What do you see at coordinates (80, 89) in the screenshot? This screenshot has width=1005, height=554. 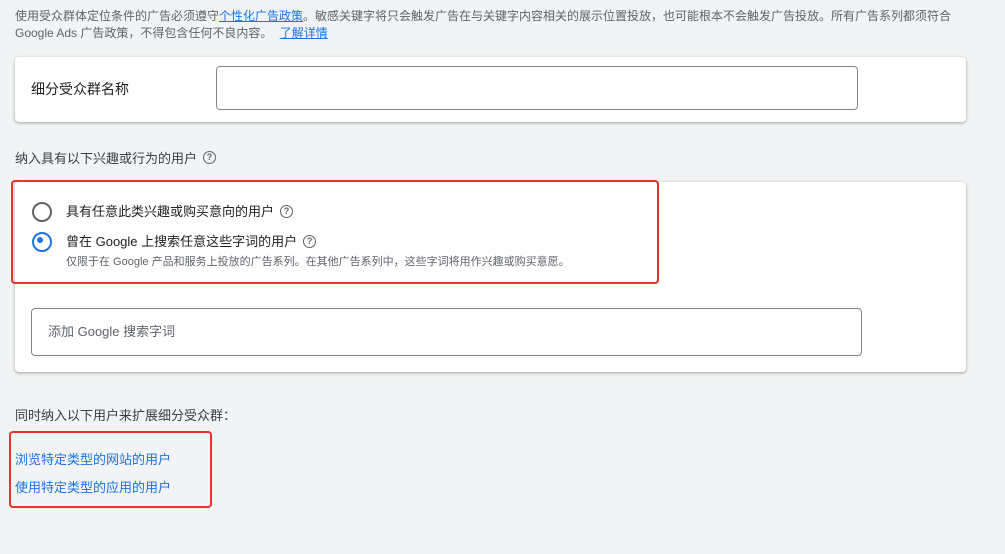 I see `segment-name-label: 细分受众群名称` at bounding box center [80, 89].